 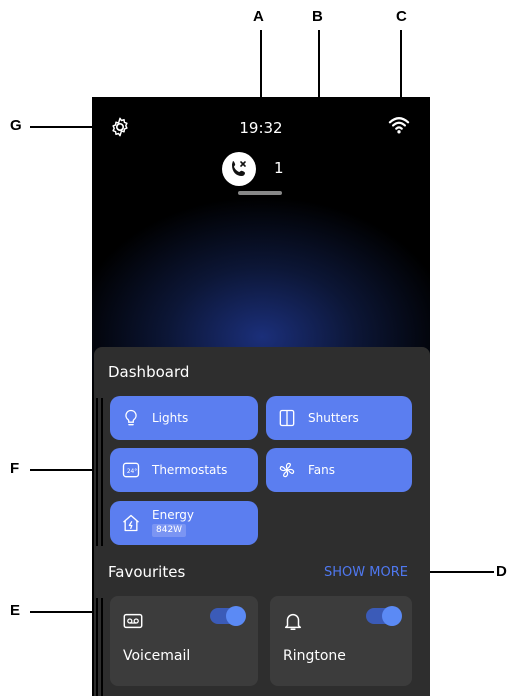 I want to click on thermostat-icon: 24°, so click(x=131, y=470).